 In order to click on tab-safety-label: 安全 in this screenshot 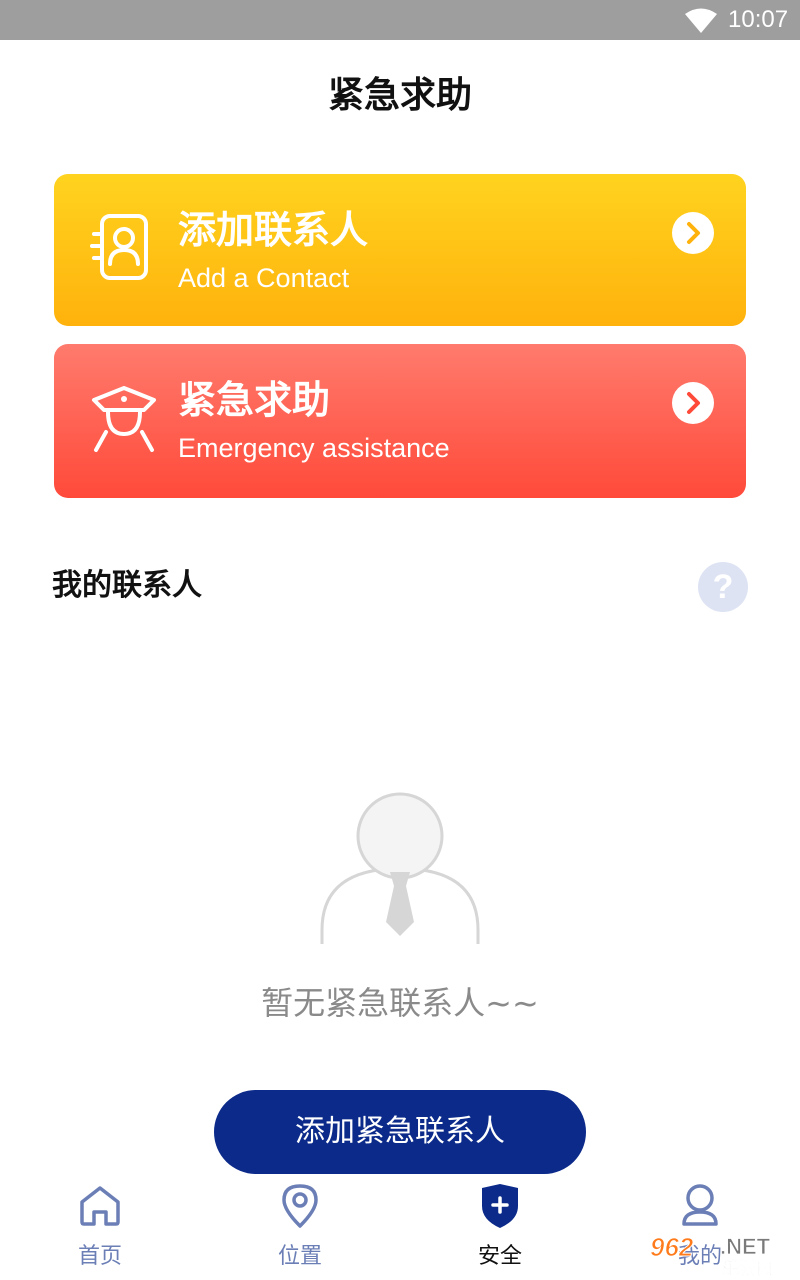, I will do `click(499, 1256)`.